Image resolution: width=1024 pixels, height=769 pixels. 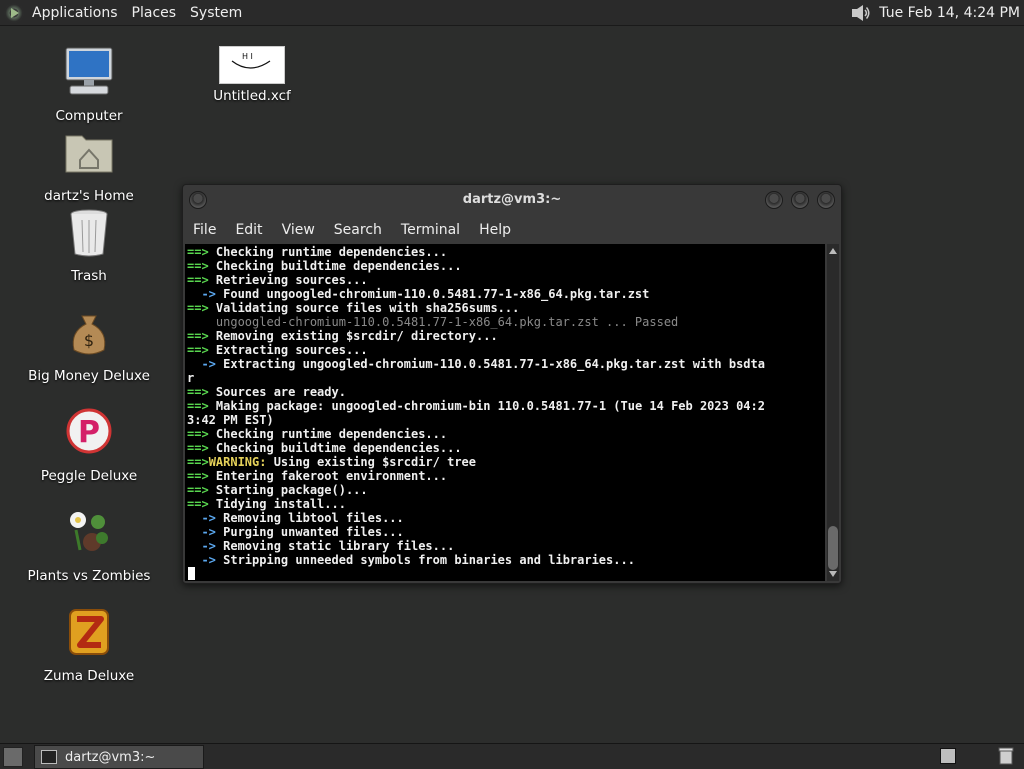 I want to click on distro-logo-icon, so click(x=14, y=12).